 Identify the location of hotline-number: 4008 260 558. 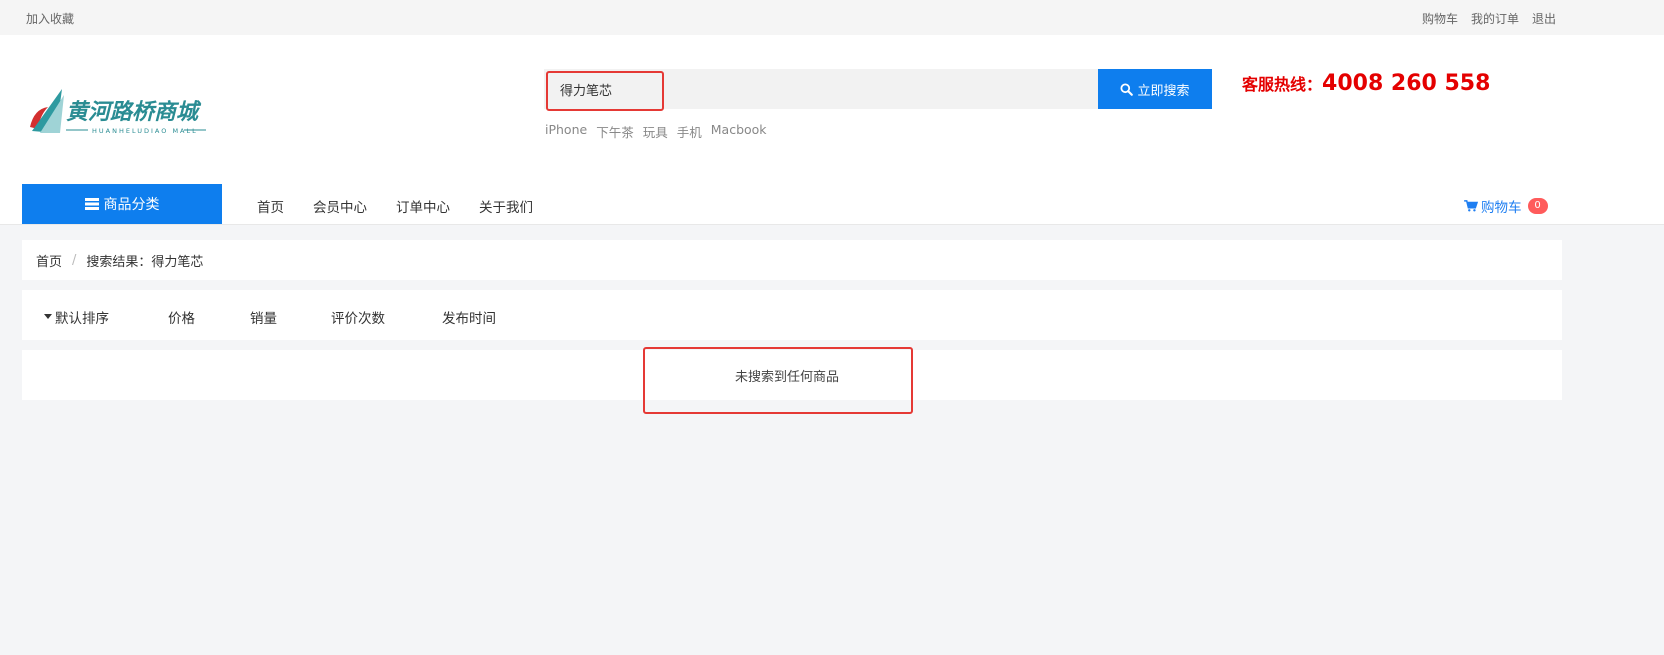
(1406, 83).